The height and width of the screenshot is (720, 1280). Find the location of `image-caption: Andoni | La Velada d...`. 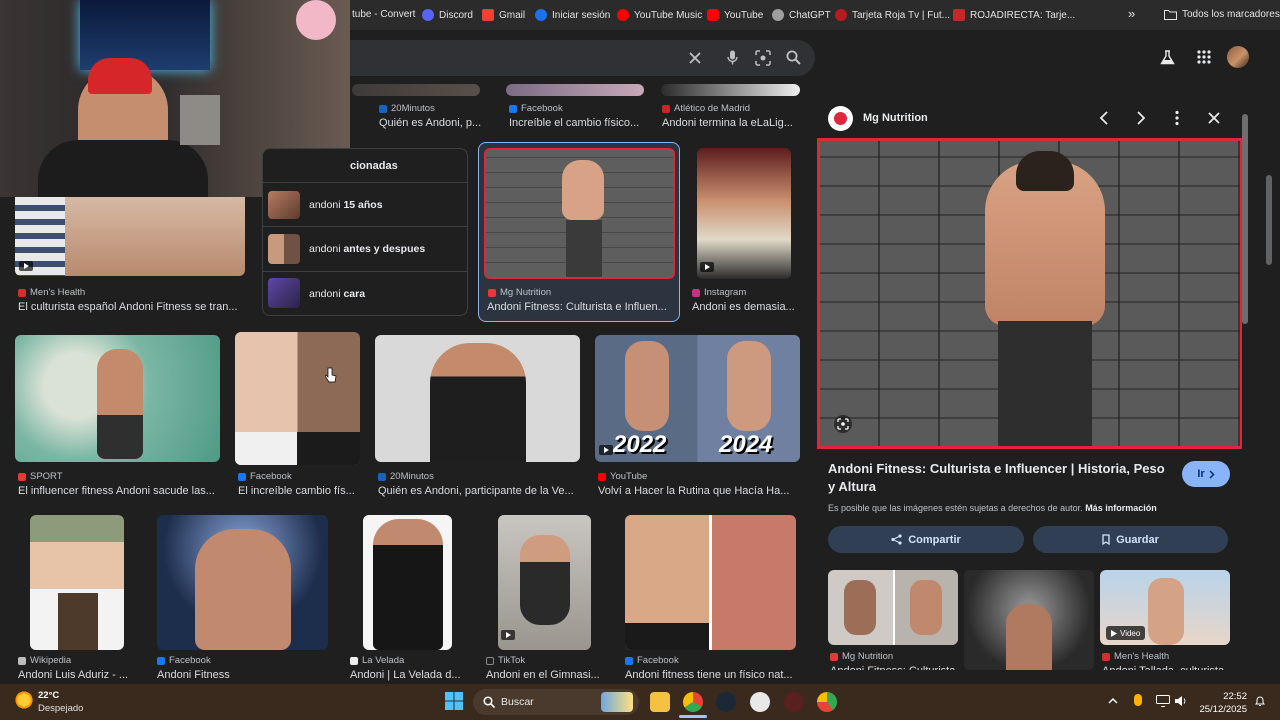

image-caption: Andoni | La Velada d... is located at coordinates (407, 675).